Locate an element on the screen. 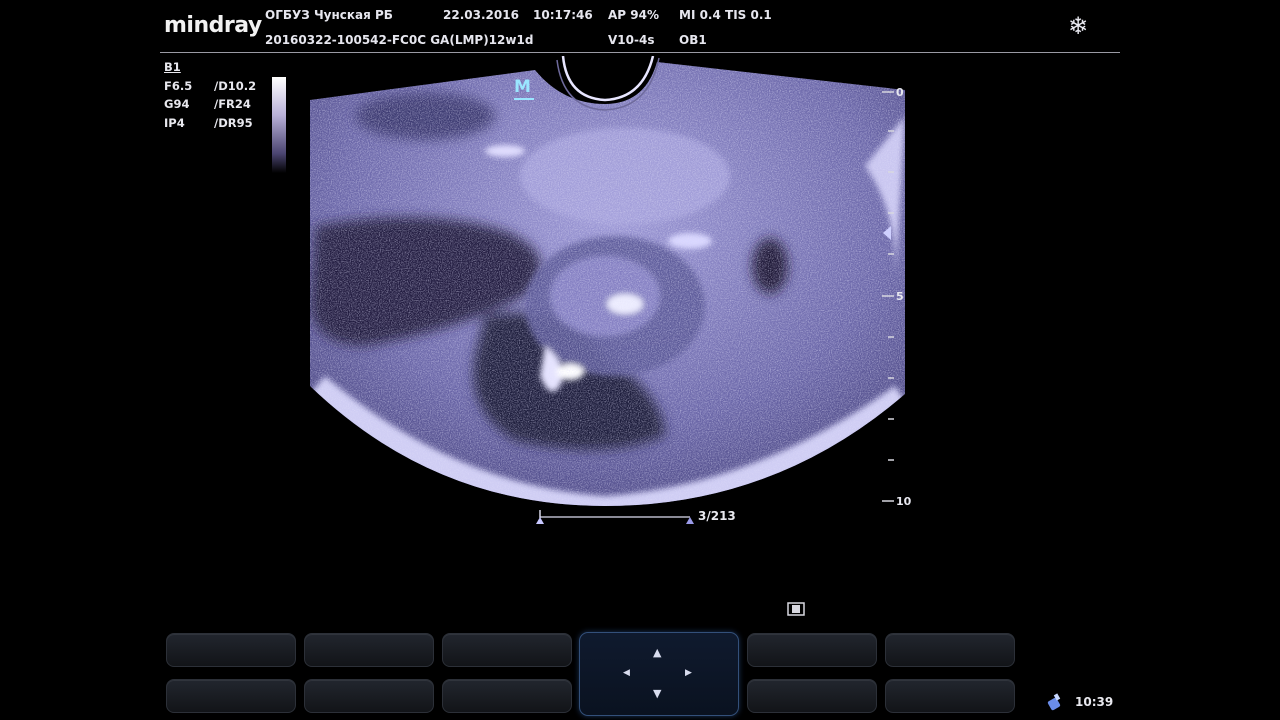  exam-preset: OB1 is located at coordinates (693, 40).